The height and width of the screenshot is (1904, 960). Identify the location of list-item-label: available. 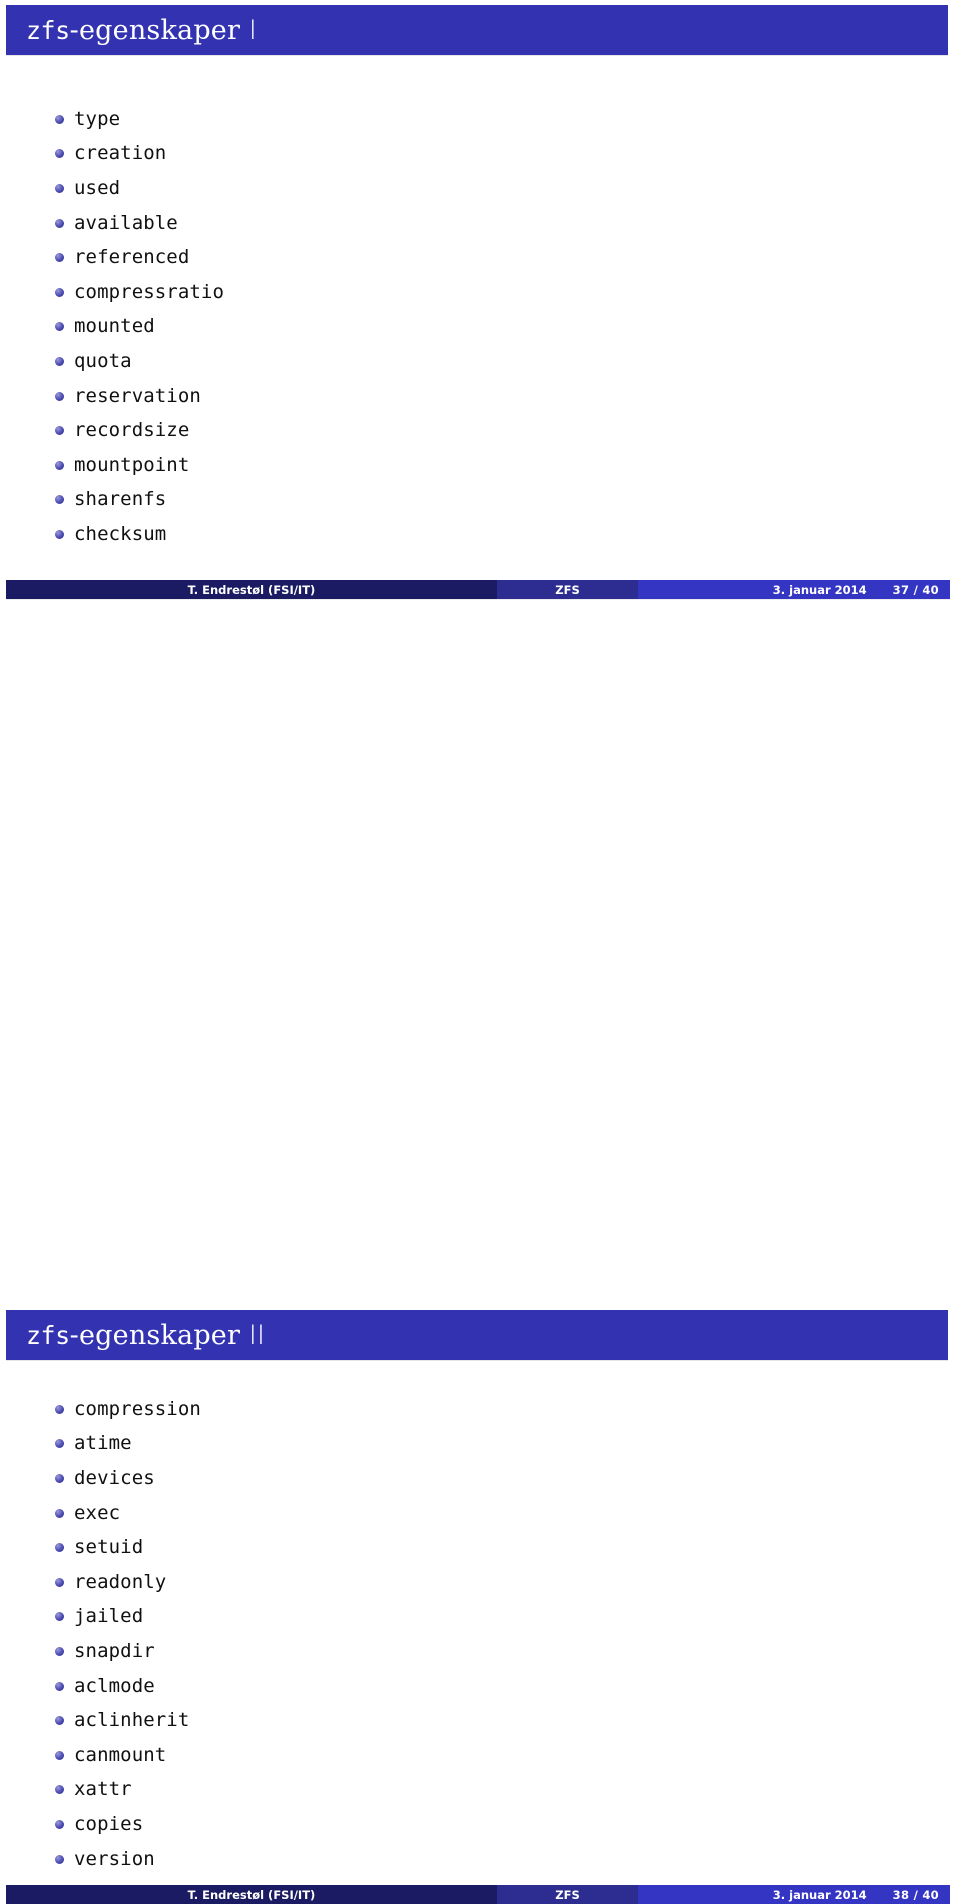
(126, 222).